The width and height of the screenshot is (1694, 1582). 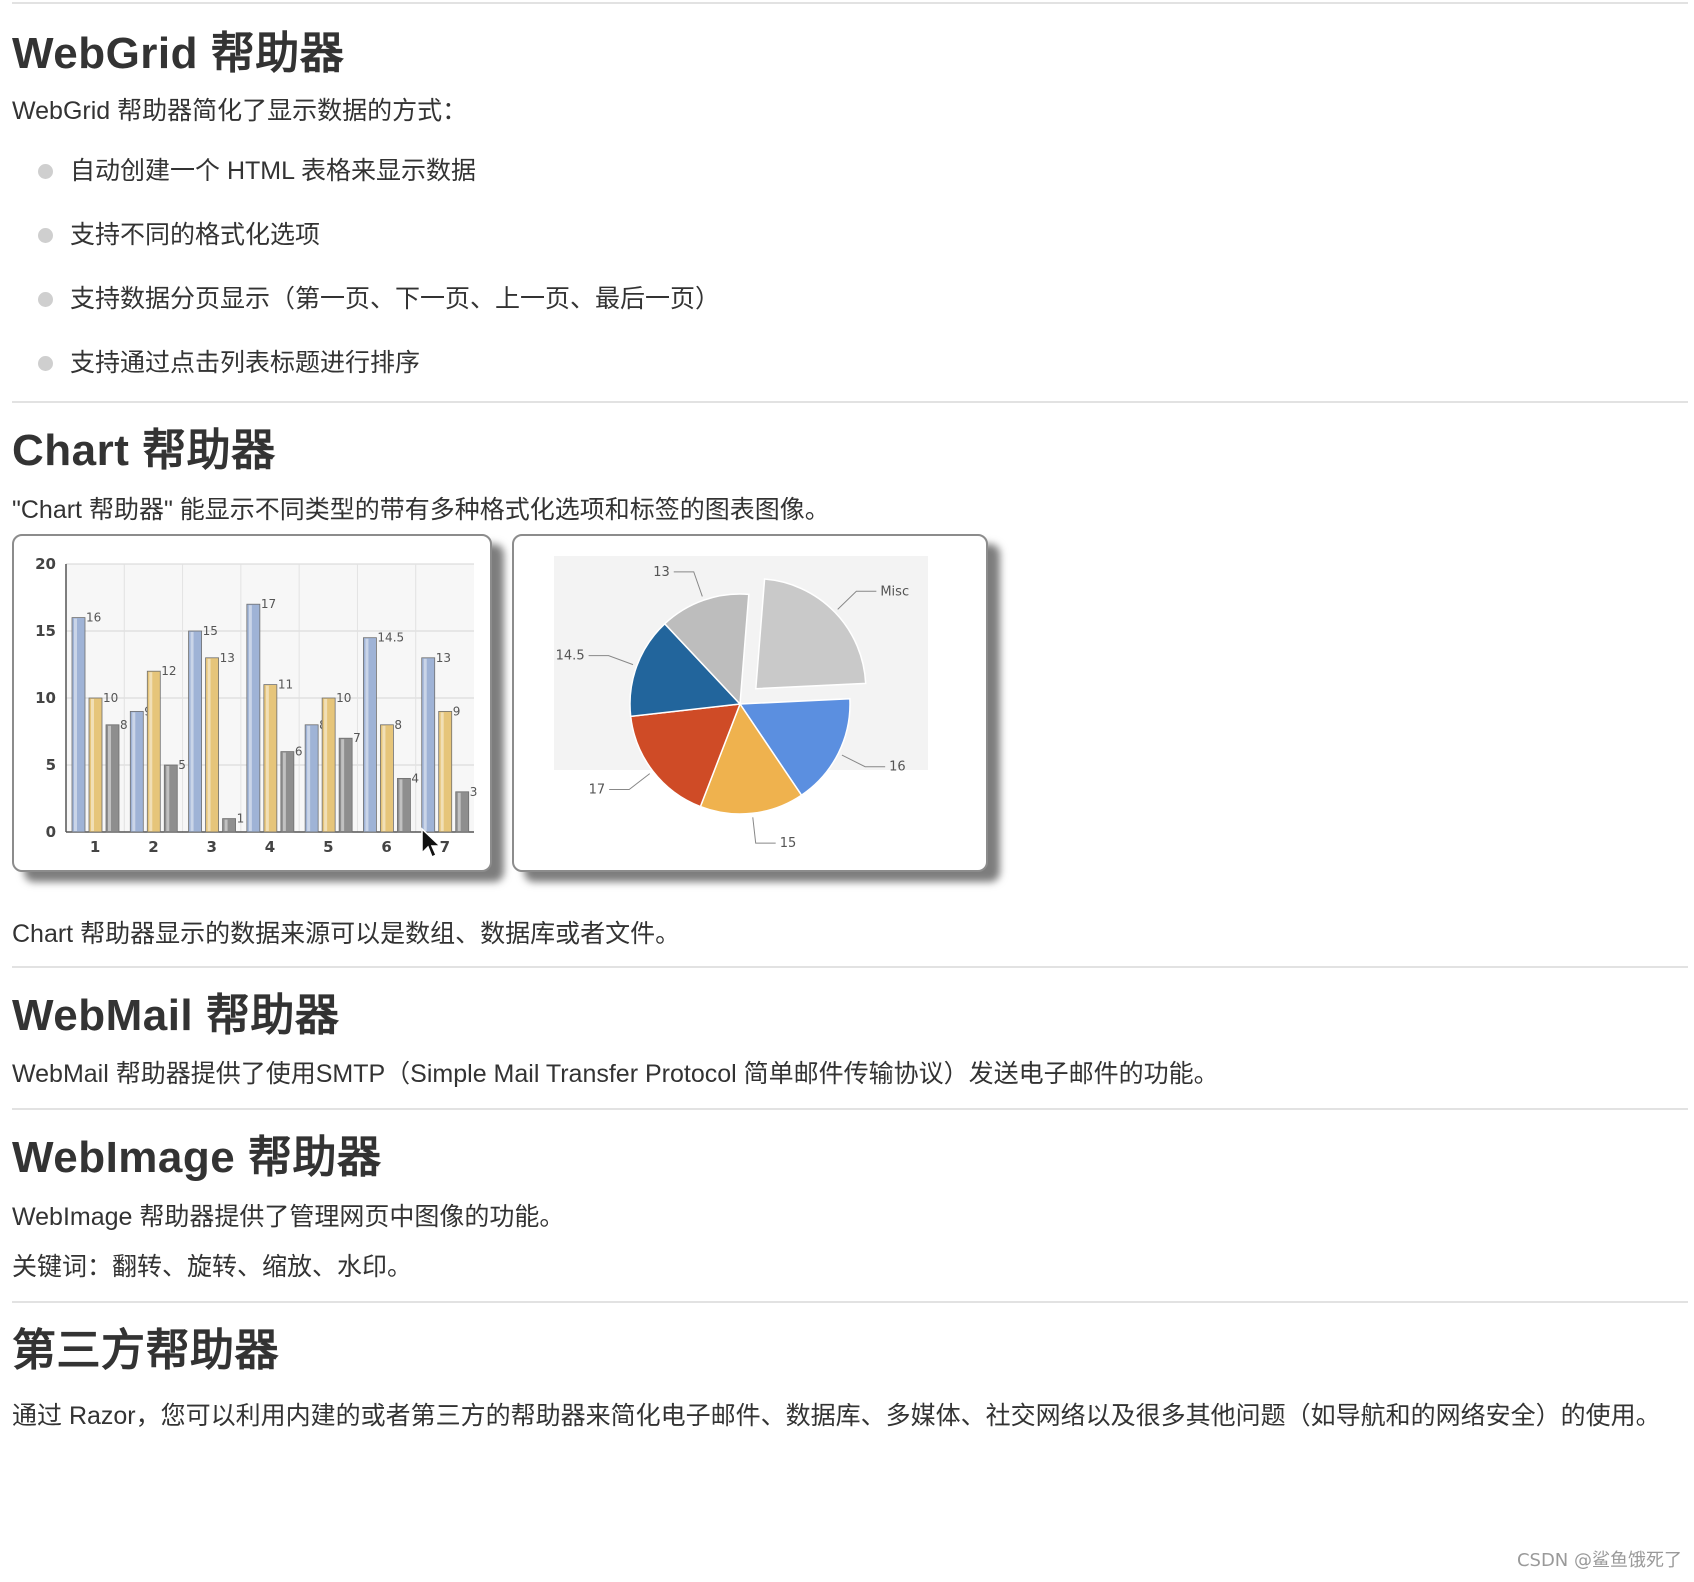 I want to click on bar-value-label: 16, so click(x=93, y=617).